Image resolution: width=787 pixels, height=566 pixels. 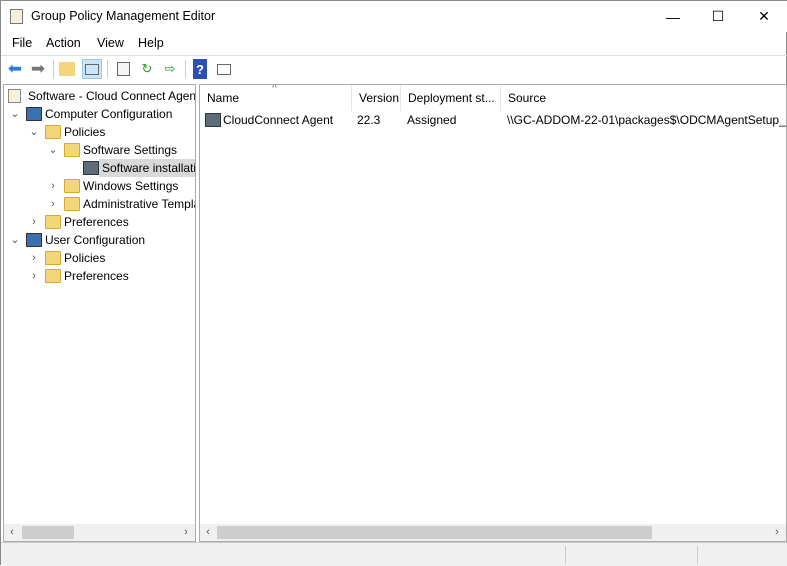 I want to click on tree-item: › Windows Settings, so click(x=99, y=186).